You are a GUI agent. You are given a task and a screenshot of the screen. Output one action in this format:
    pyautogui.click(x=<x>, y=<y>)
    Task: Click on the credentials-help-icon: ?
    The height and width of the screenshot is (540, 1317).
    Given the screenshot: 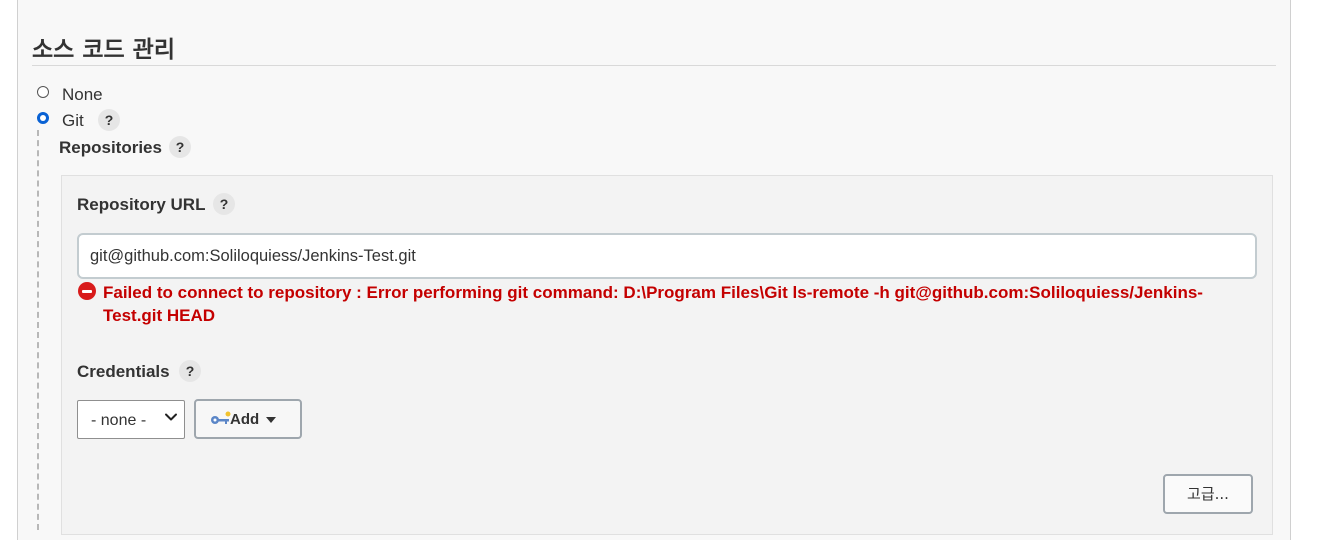 What is the action you would take?
    pyautogui.click(x=190, y=371)
    